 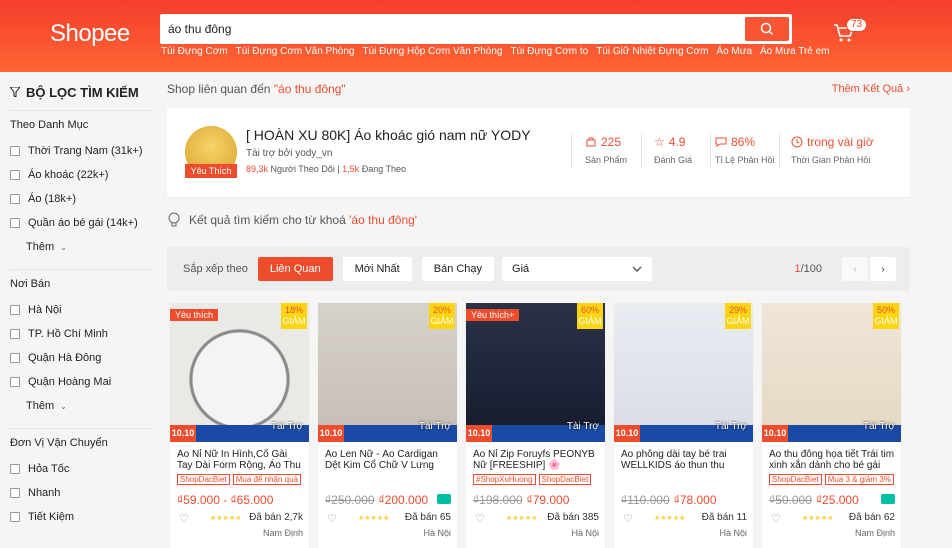 I want to click on location-option: Quận Hà Đông, so click(x=81, y=358).